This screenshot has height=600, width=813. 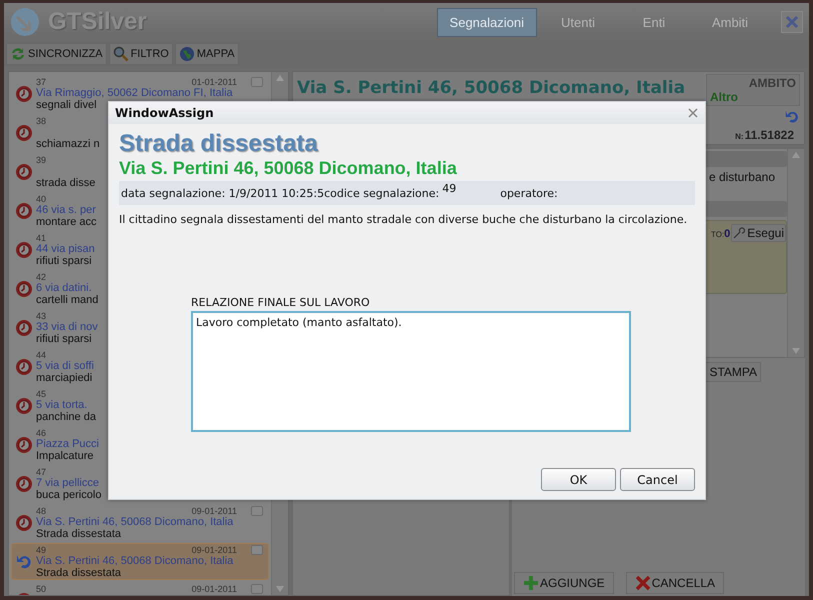 What do you see at coordinates (69, 495) in the screenshot?
I see `item-description: buca pericolo` at bounding box center [69, 495].